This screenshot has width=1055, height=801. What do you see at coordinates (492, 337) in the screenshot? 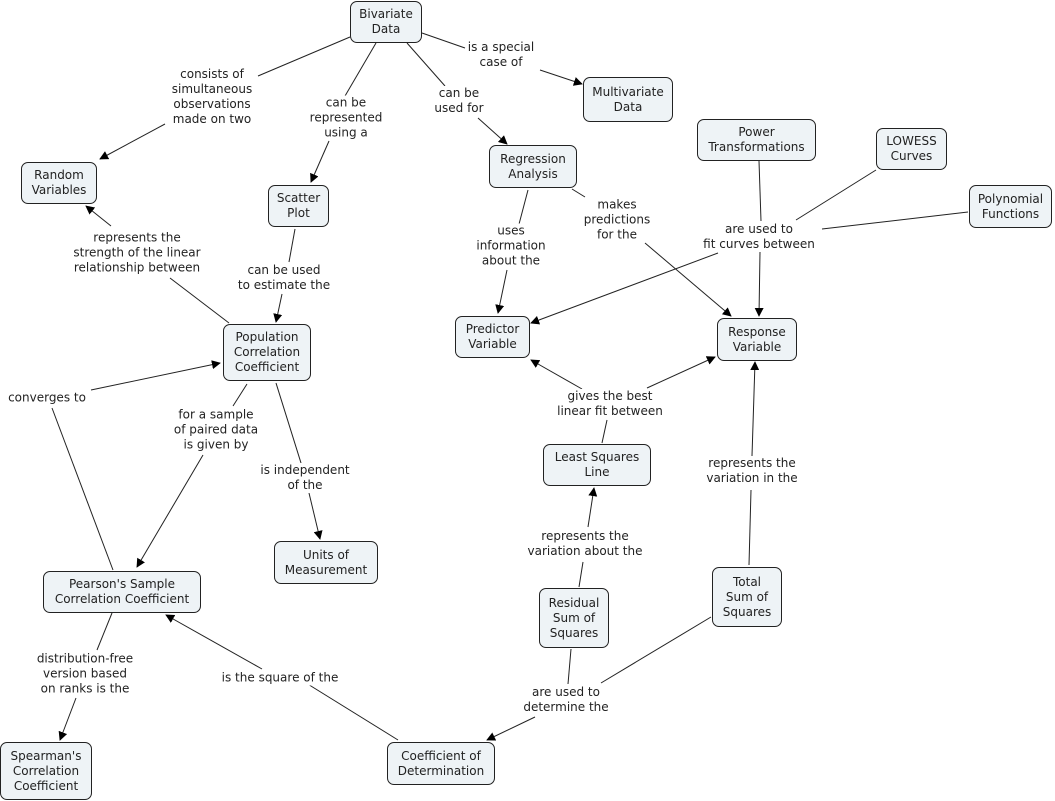
I see `concept-predictor-variable: Predictor Variable` at bounding box center [492, 337].